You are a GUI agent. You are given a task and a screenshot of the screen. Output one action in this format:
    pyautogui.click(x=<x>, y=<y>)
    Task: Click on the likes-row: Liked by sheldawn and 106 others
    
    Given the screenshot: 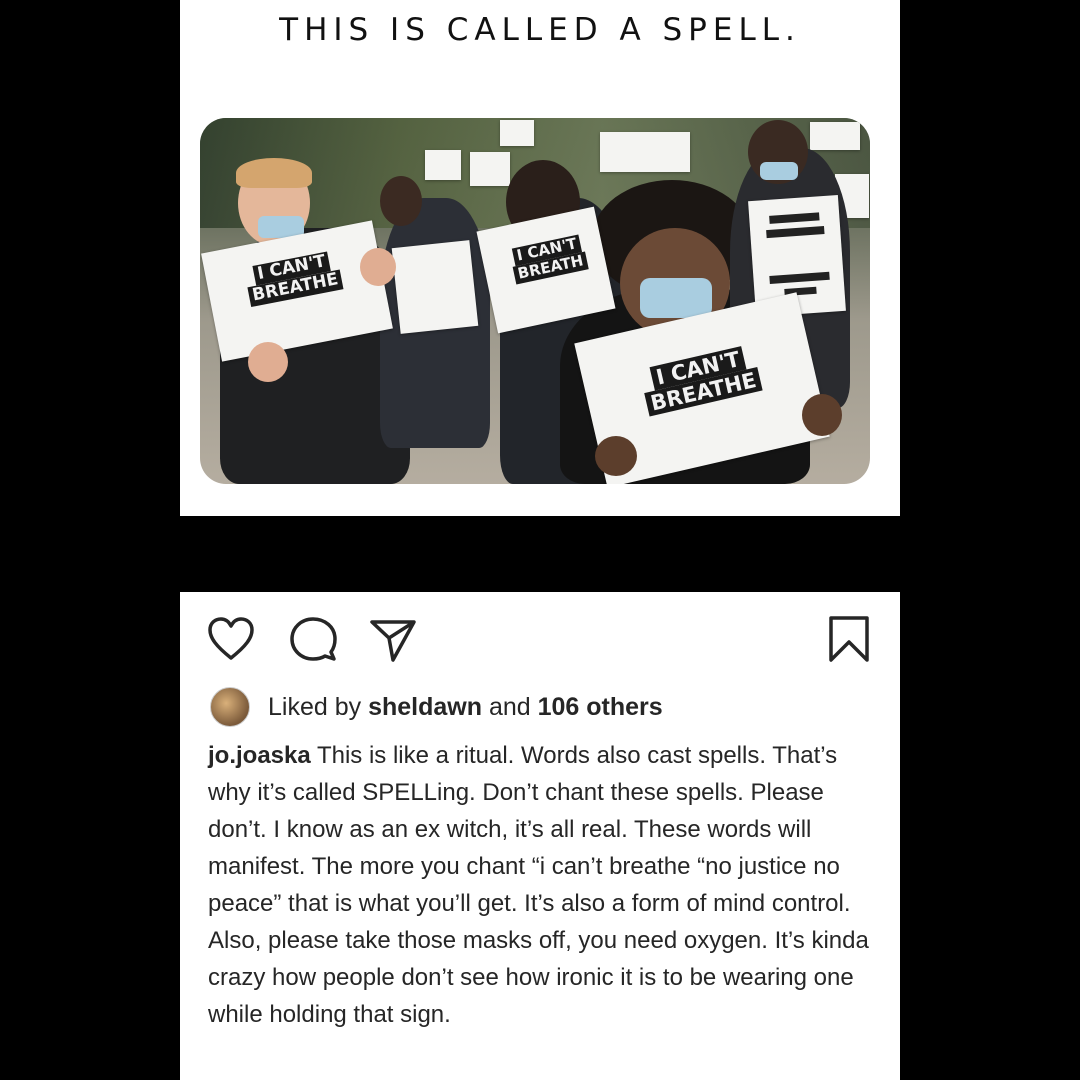 What is the action you would take?
    pyautogui.click(x=436, y=707)
    